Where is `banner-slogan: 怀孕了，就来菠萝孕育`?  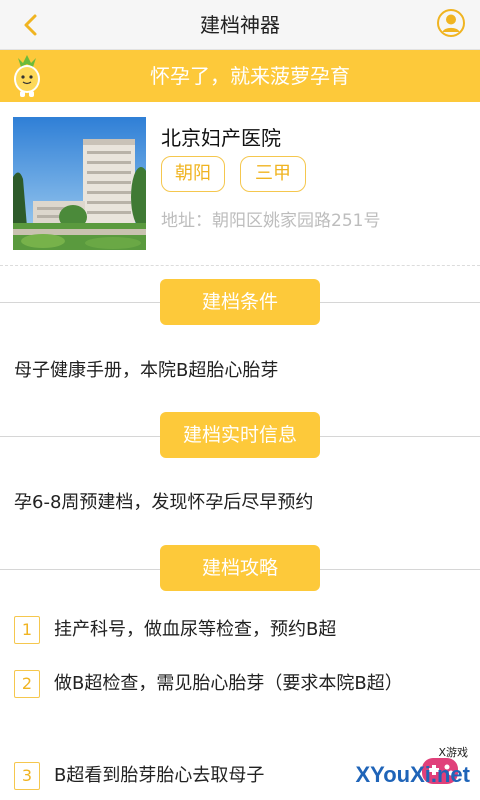
banner-slogan: 怀孕了，就来菠萝孕育 is located at coordinates (250, 76).